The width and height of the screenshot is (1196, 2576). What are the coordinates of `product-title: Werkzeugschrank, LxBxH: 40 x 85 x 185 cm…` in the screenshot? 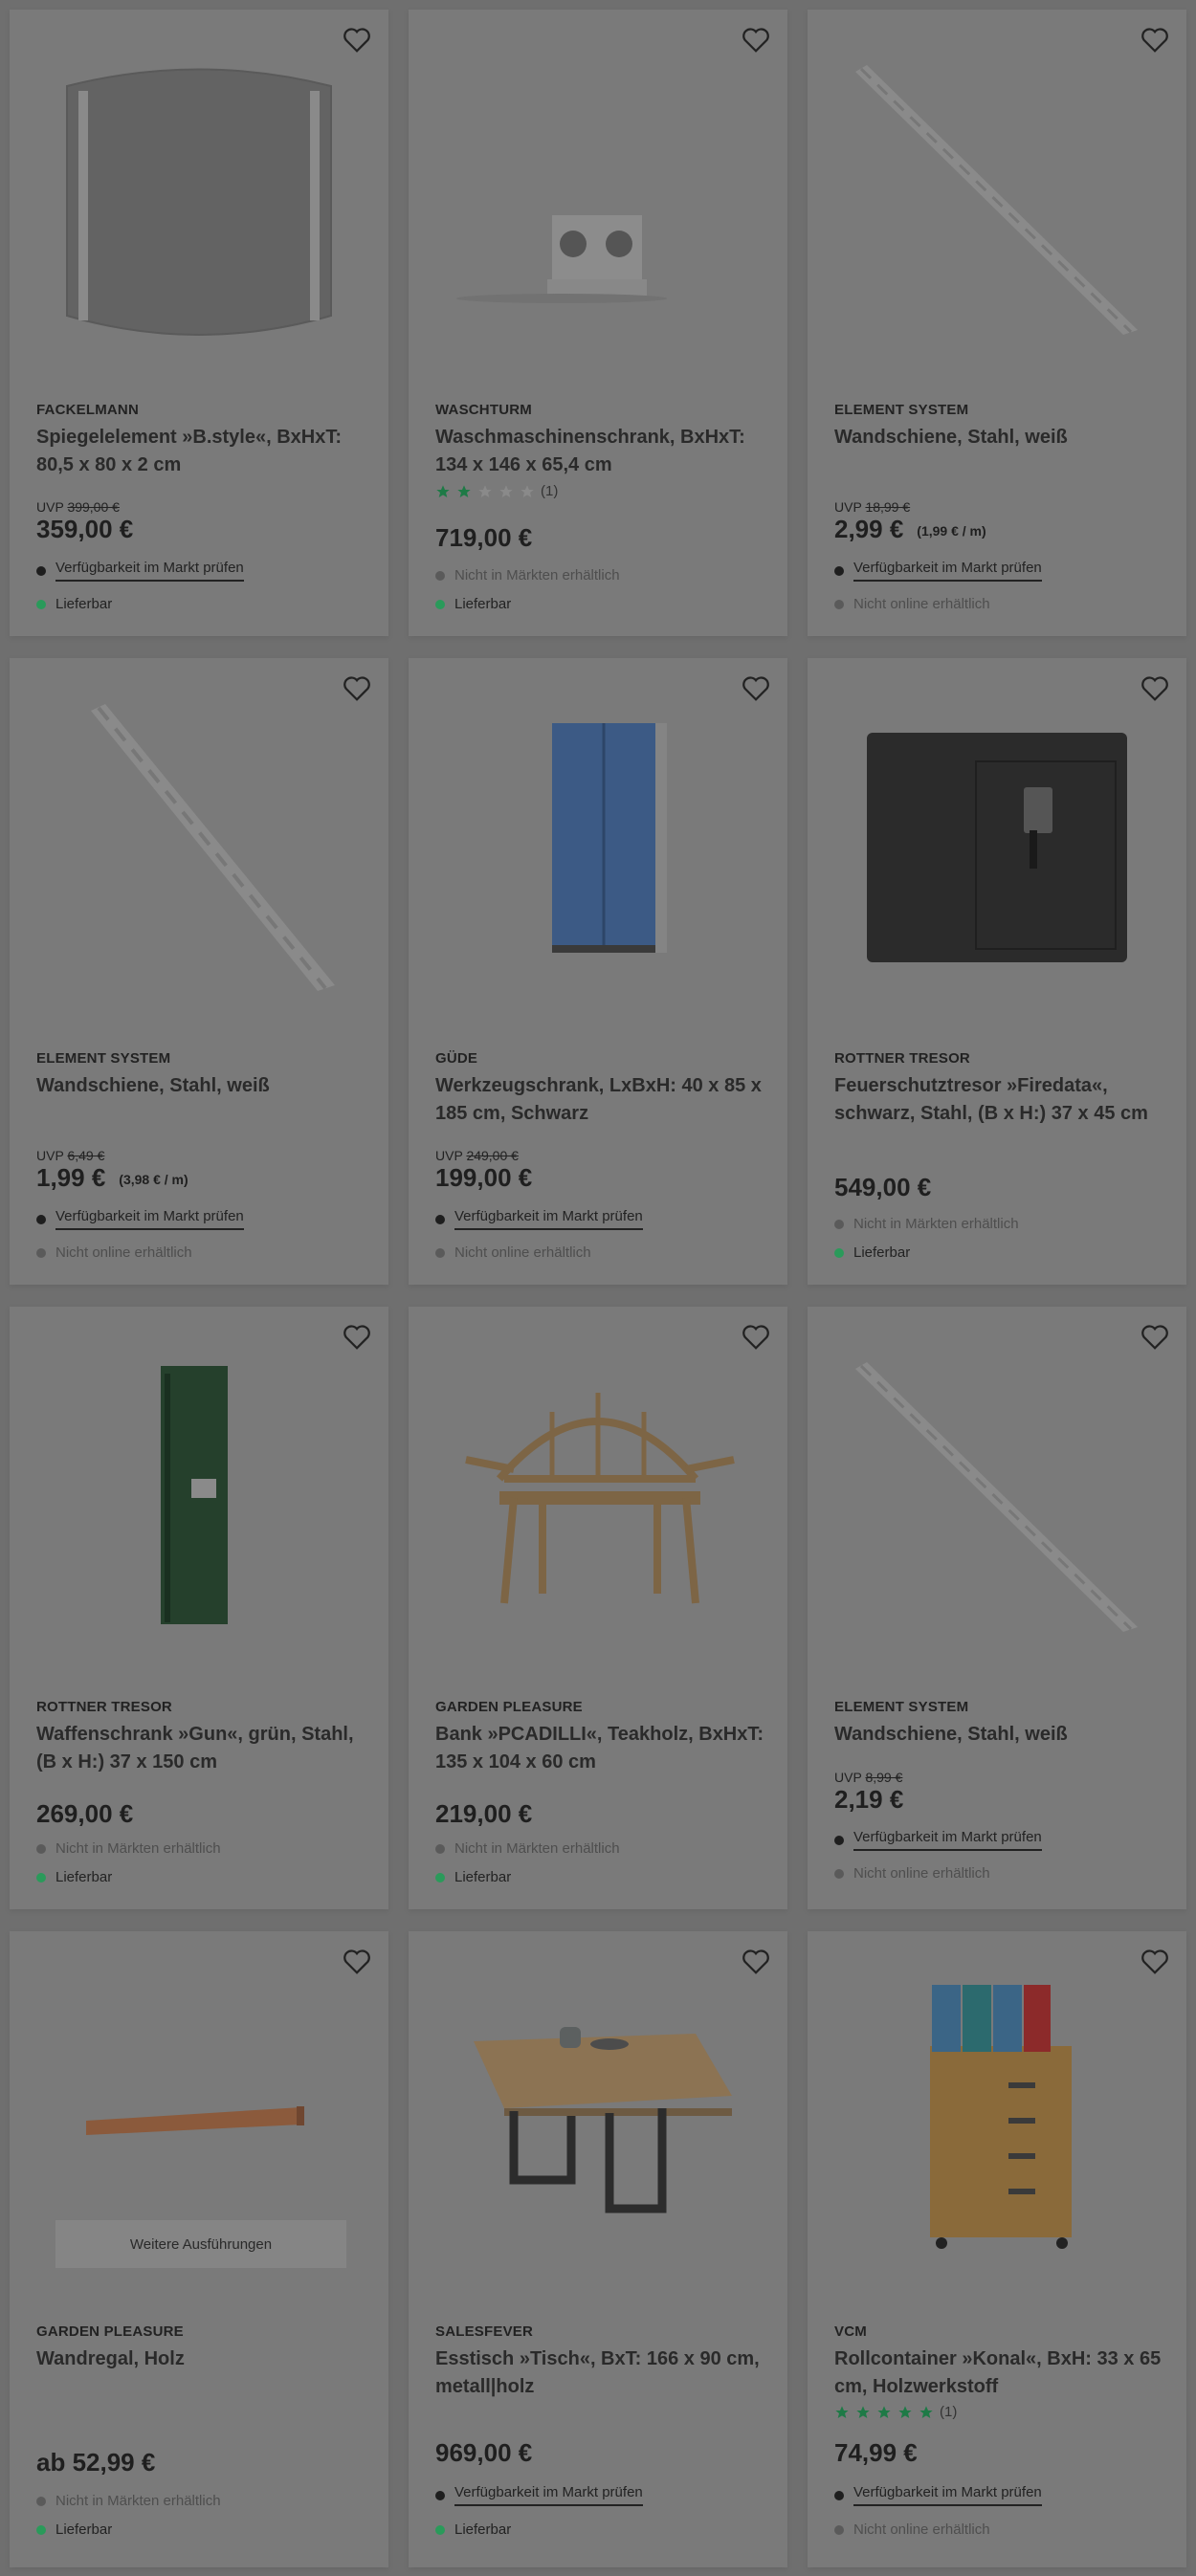 It's located at (602, 1100).